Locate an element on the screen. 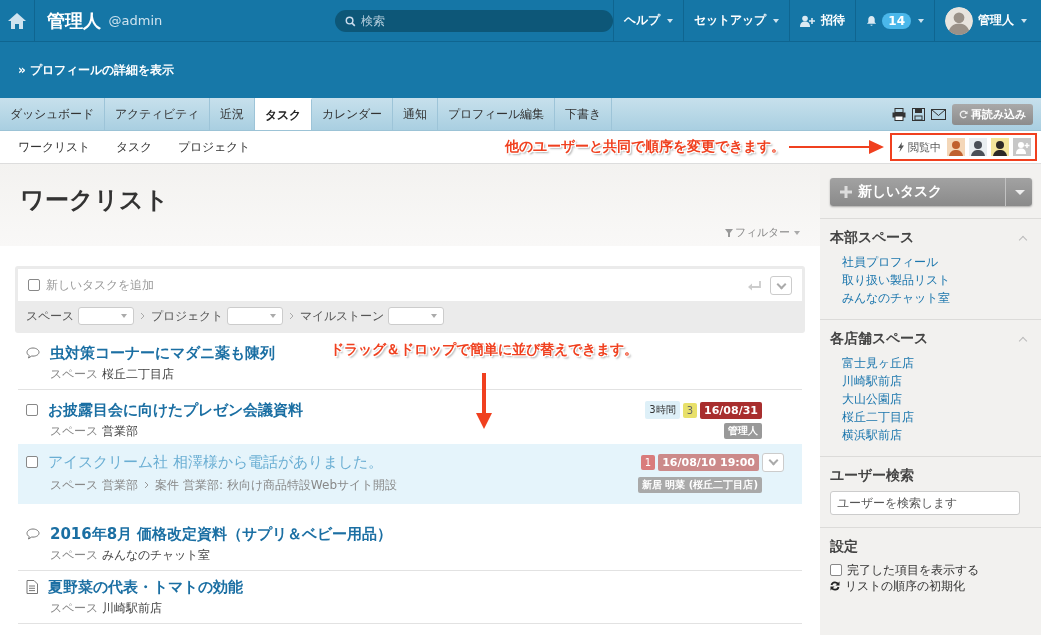  section-title: 設定 is located at coordinates (844, 547).